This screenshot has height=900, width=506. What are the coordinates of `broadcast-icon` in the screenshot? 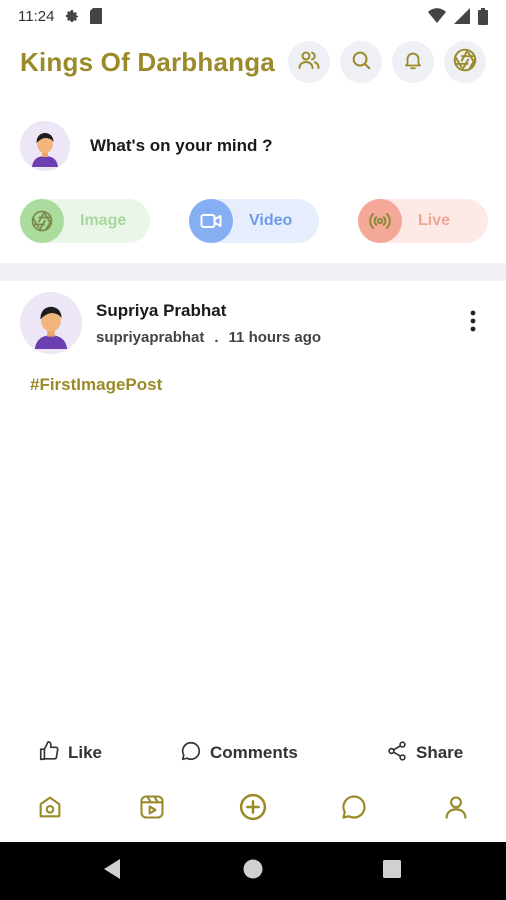 It's located at (380, 221).